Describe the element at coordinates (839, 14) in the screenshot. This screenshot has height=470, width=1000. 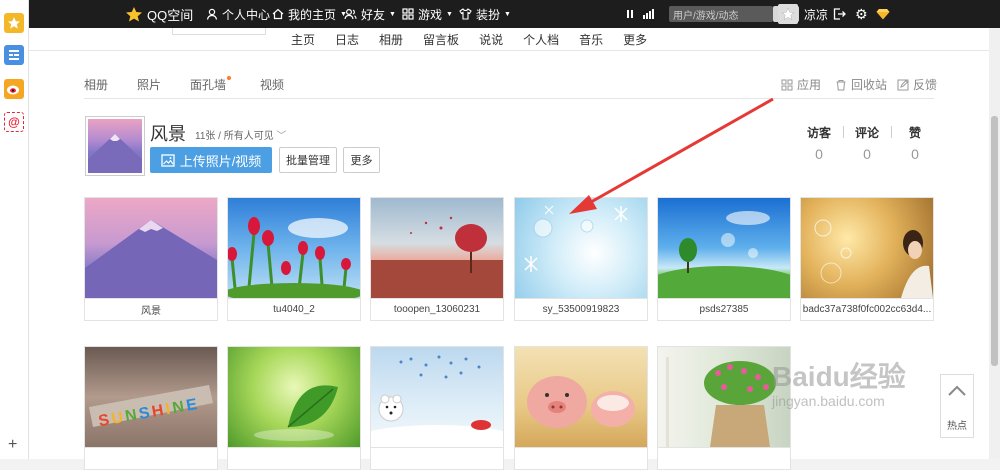
I see `logout-icon` at that location.